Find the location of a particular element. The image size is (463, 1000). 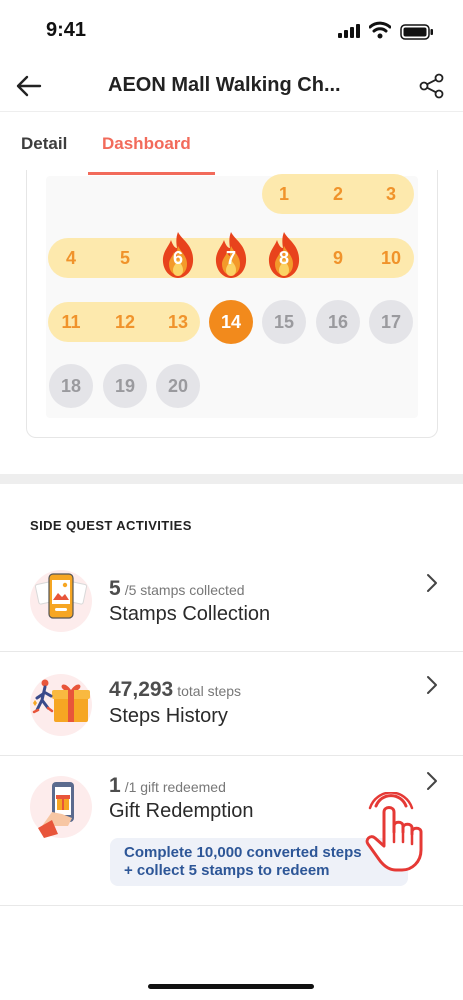

home-indicator is located at coordinates (231, 986).